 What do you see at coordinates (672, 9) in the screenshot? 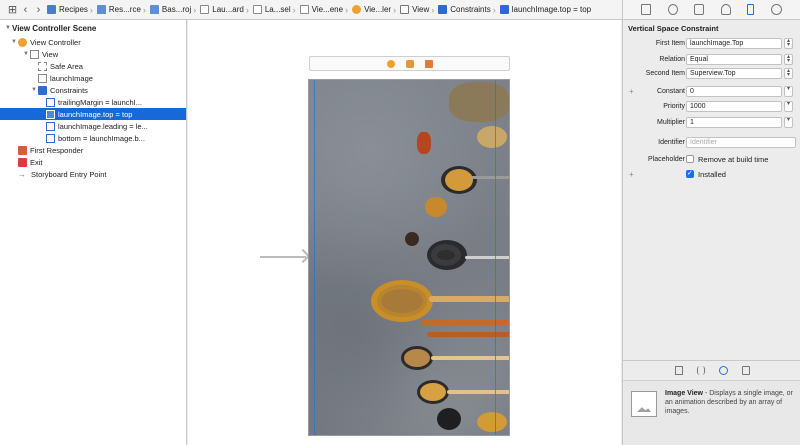
I see `quick-help-icon` at bounding box center [672, 9].